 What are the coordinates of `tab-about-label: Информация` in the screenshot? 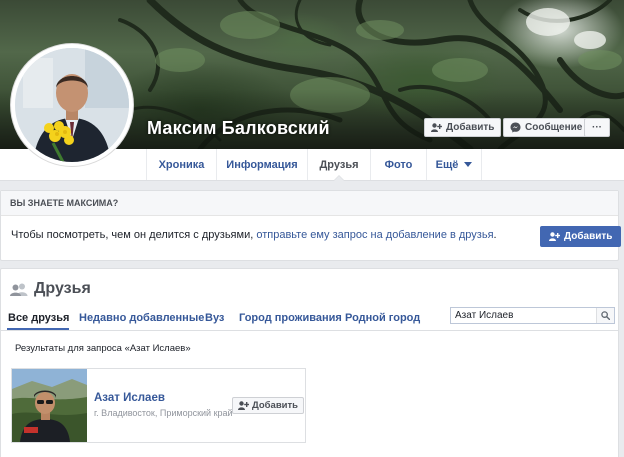 It's located at (262, 164).